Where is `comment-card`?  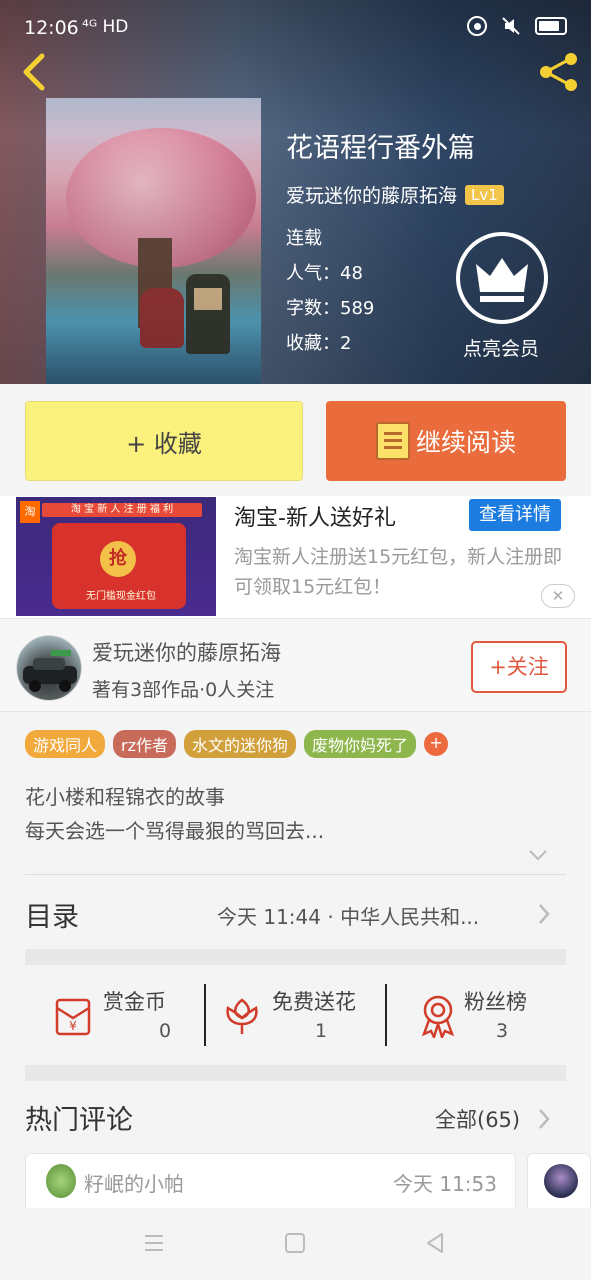 comment-card is located at coordinates (559, 1183).